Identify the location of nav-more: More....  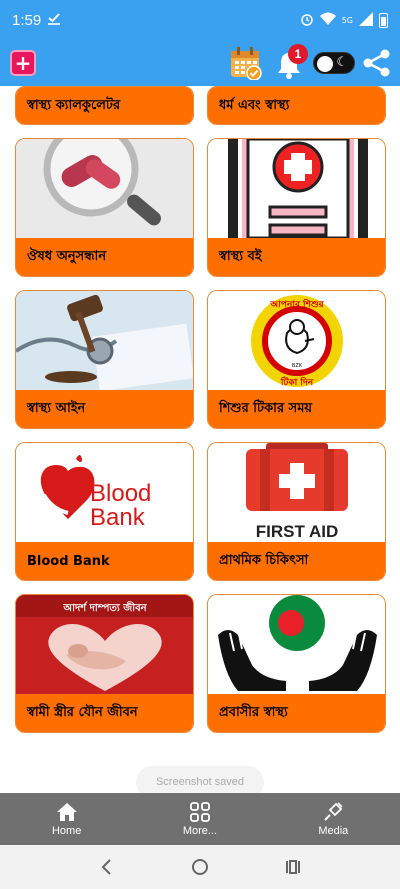
(200, 819).